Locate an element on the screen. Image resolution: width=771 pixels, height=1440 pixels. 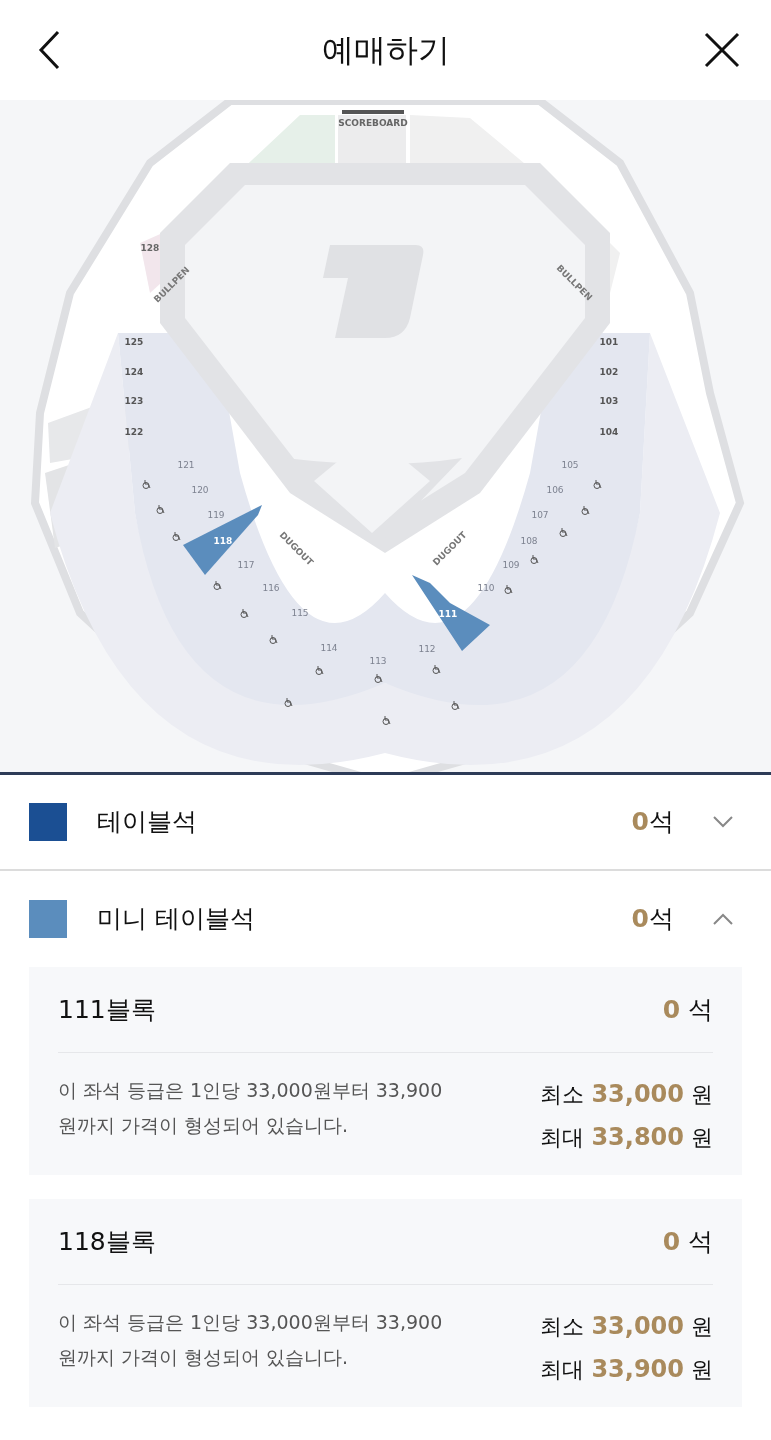
section-label: 103 is located at coordinates (609, 400).